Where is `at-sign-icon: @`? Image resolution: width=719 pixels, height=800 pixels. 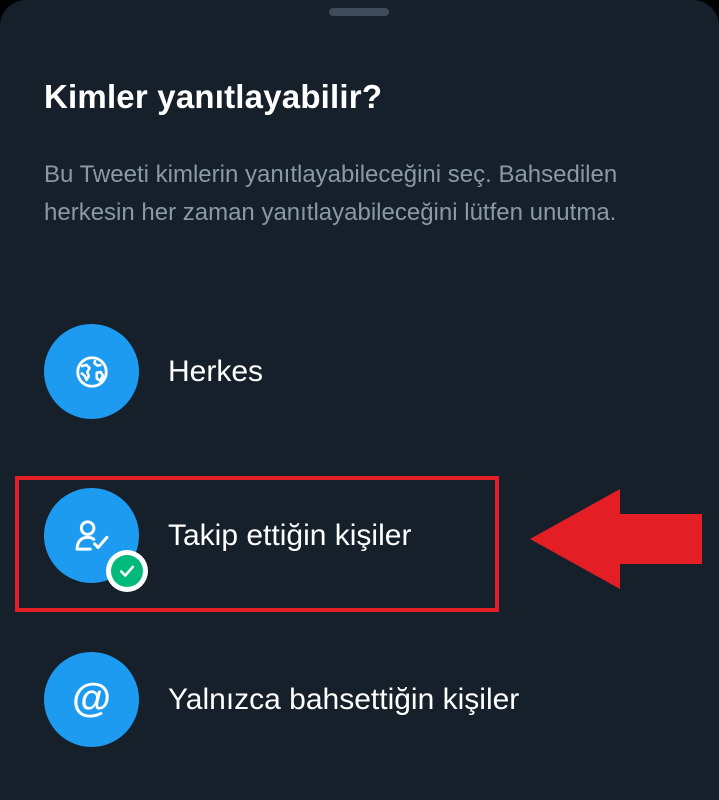
at-sign-icon: @ is located at coordinates (91, 697).